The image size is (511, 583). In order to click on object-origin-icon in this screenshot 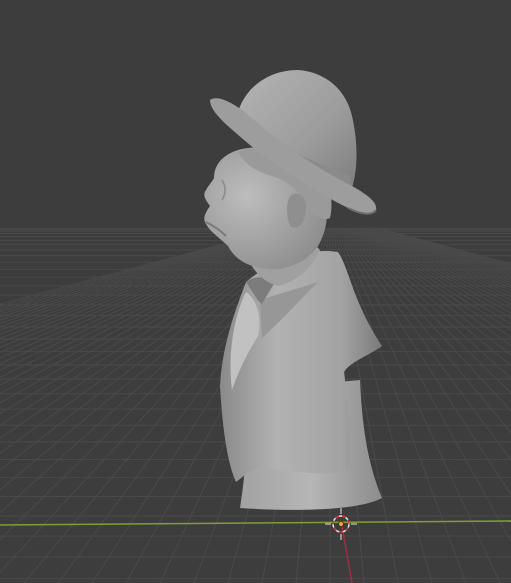, I will do `click(341, 524)`.